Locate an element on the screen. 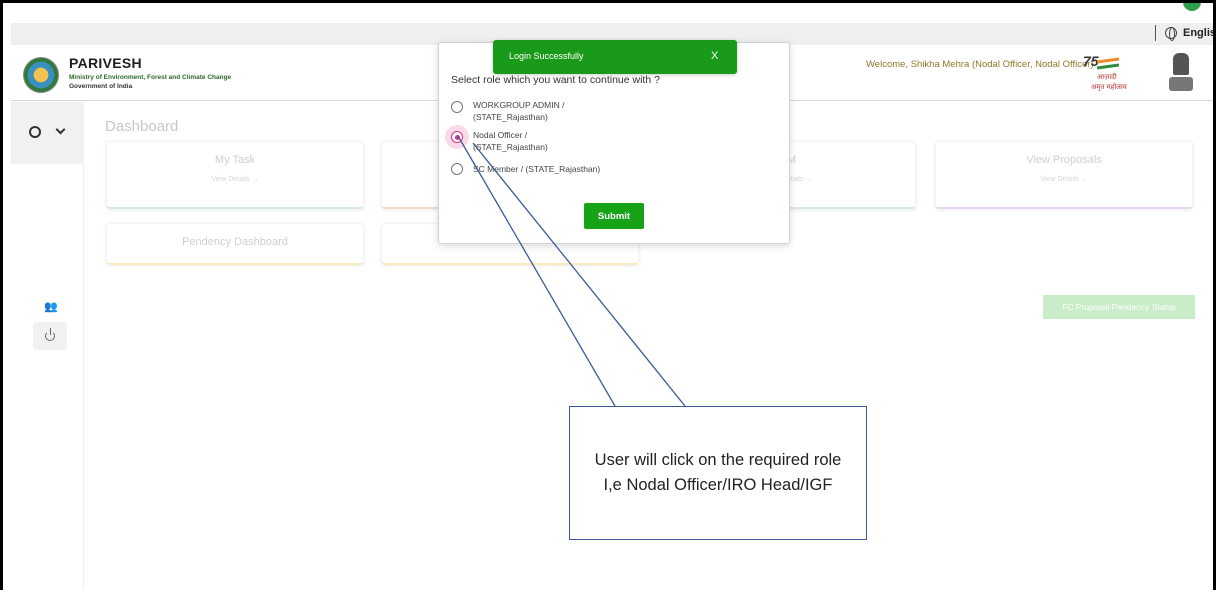  globe-icon is located at coordinates (1171, 34).